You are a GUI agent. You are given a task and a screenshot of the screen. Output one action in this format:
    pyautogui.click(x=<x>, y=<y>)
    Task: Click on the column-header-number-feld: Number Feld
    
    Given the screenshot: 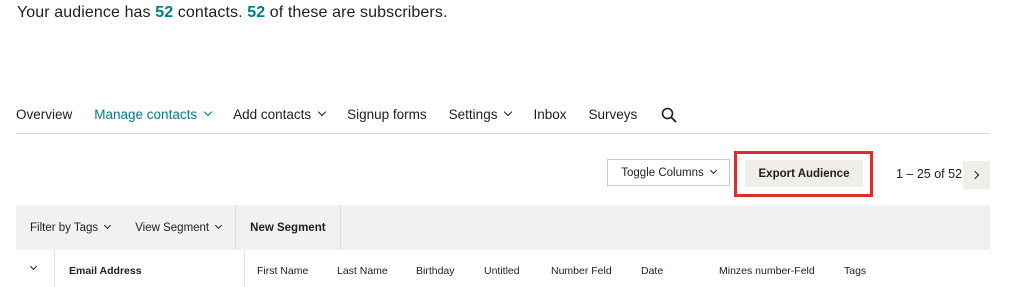 What is the action you would take?
    pyautogui.click(x=581, y=271)
    